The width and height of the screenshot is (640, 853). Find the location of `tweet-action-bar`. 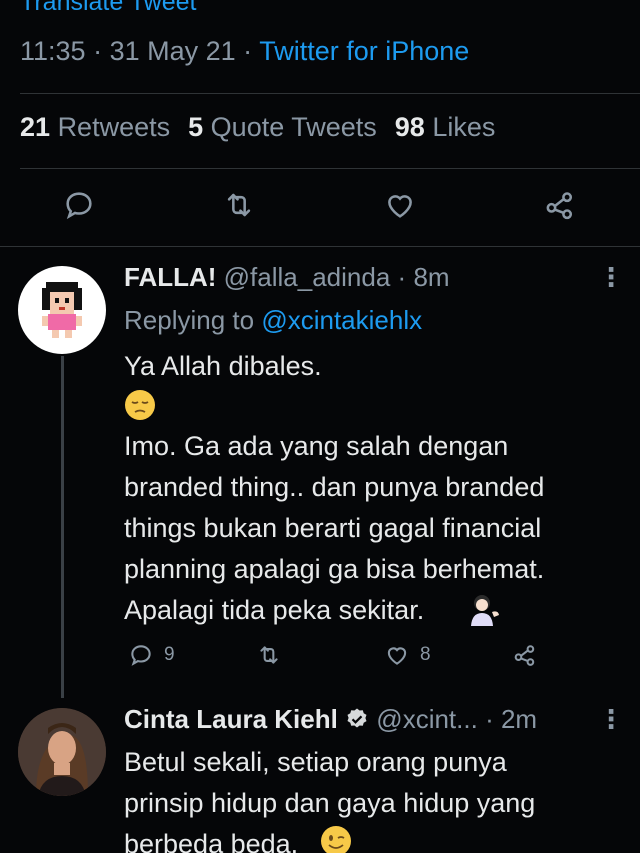

tweet-action-bar is located at coordinates (320, 208).